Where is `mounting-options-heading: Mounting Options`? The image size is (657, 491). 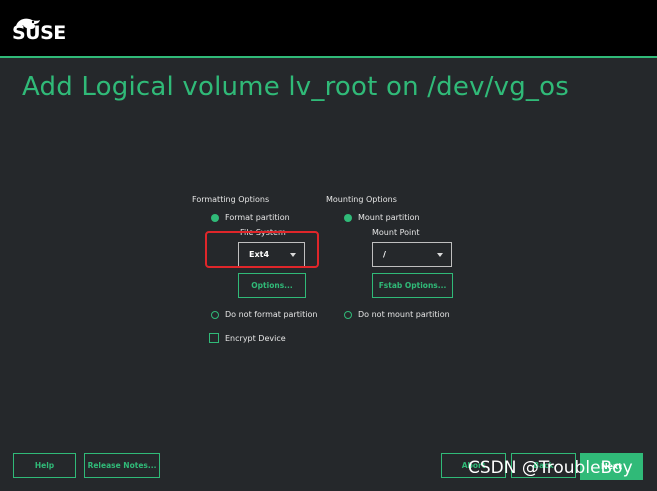
mounting-options-heading: Mounting Options is located at coordinates (361, 199).